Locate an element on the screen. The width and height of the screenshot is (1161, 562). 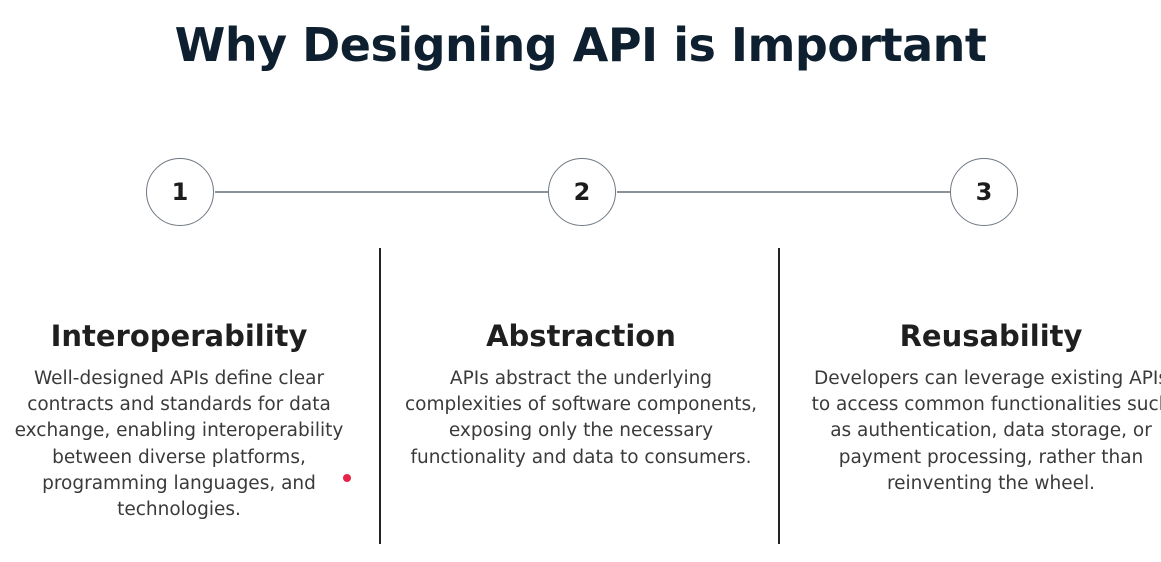
step-heading-reusability: Reusability is located at coordinates (991, 336).